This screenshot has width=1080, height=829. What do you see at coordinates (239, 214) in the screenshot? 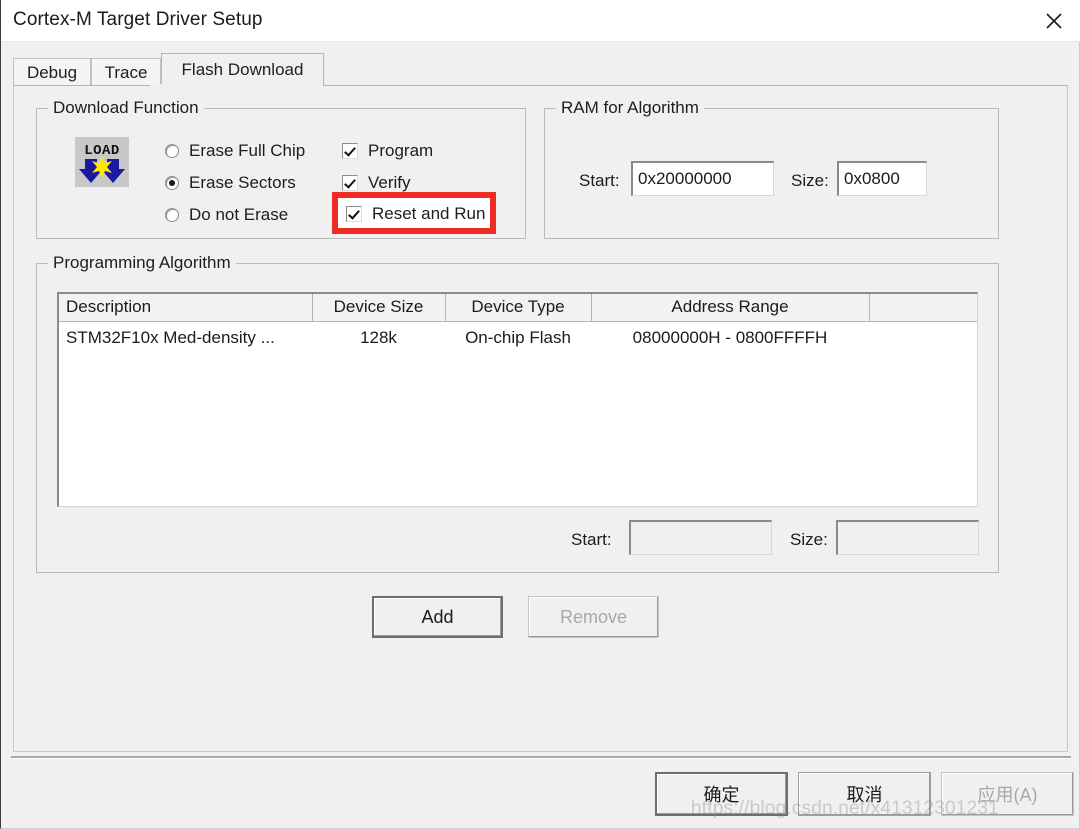
I see `option-do-not-erase-label: Do not Erase` at bounding box center [239, 214].